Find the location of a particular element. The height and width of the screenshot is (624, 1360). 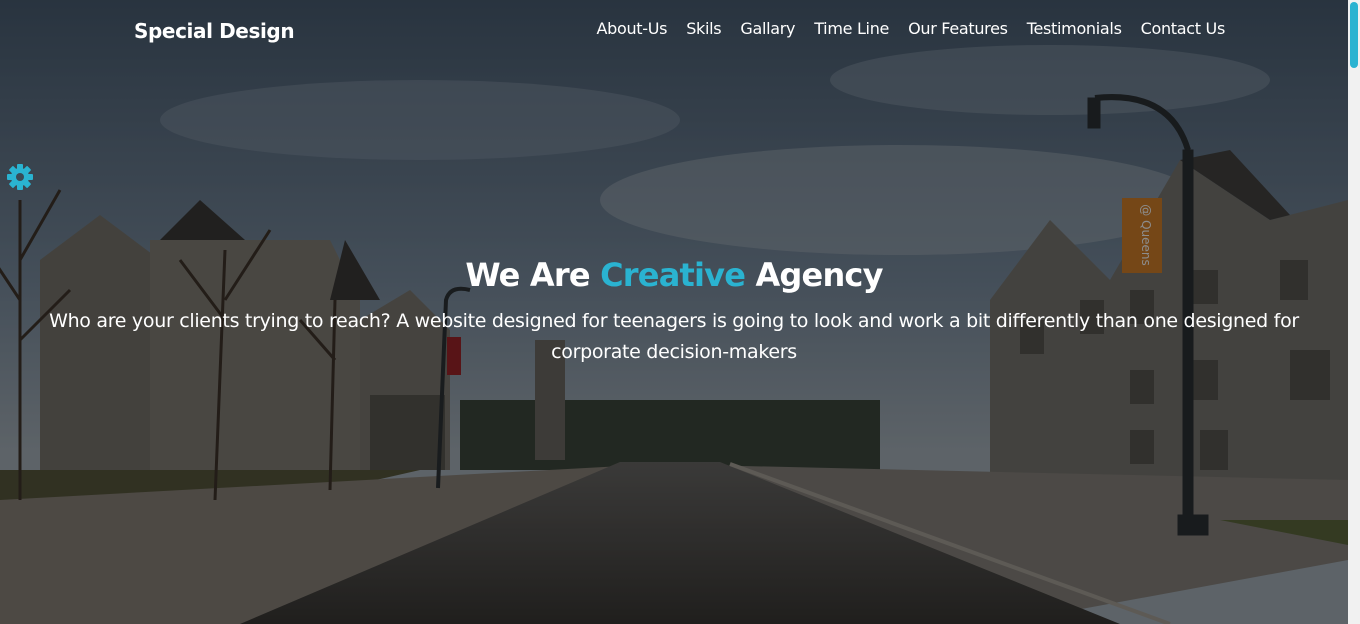

hero-title: We Are Creative Agency is located at coordinates (674, 275).